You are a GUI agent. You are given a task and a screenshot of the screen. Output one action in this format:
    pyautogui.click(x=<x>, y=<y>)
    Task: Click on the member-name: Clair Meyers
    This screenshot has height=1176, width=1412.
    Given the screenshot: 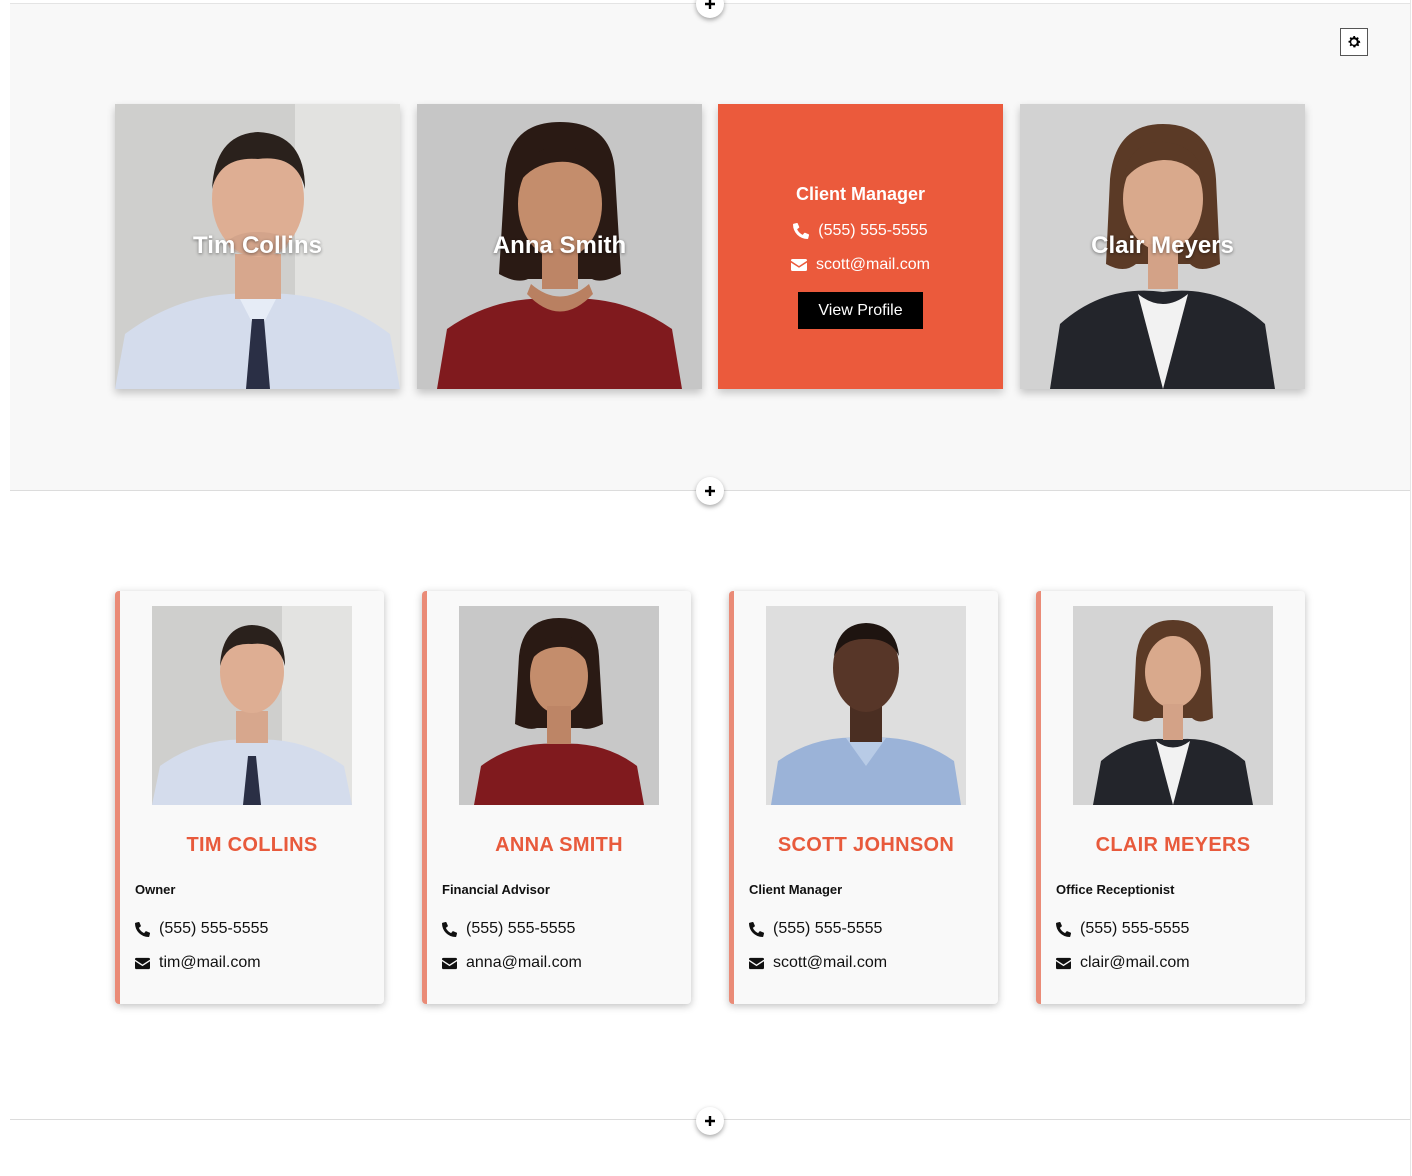 What is the action you would take?
    pyautogui.click(x=1162, y=245)
    